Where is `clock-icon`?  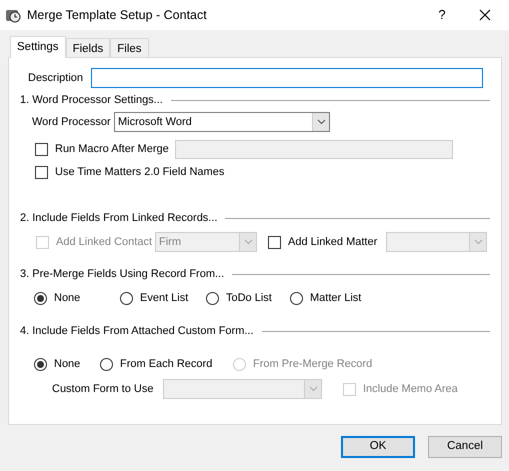
clock-icon is located at coordinates (13, 15).